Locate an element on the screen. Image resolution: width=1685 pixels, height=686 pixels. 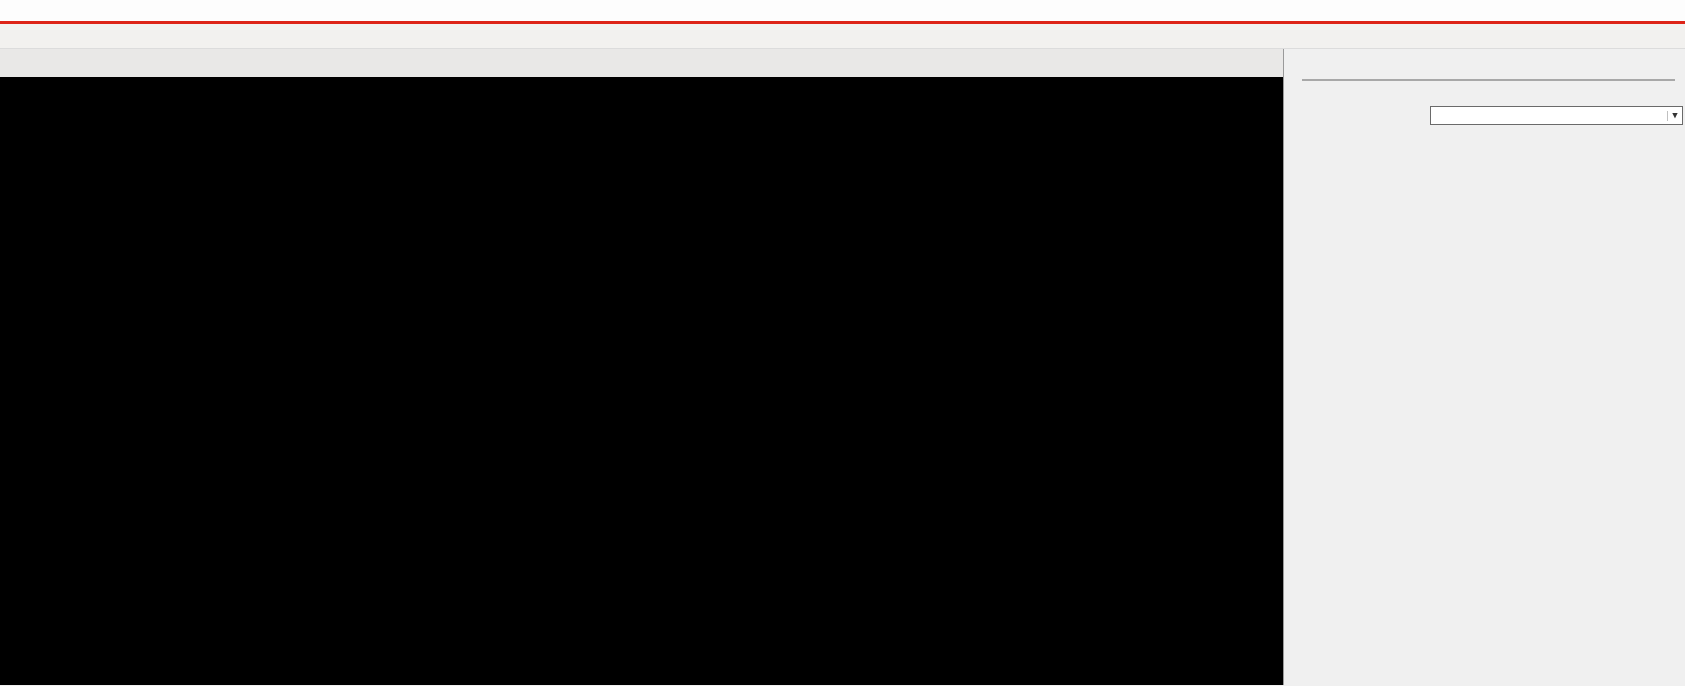
panel-title-row is located at coordinates (1489, 80).